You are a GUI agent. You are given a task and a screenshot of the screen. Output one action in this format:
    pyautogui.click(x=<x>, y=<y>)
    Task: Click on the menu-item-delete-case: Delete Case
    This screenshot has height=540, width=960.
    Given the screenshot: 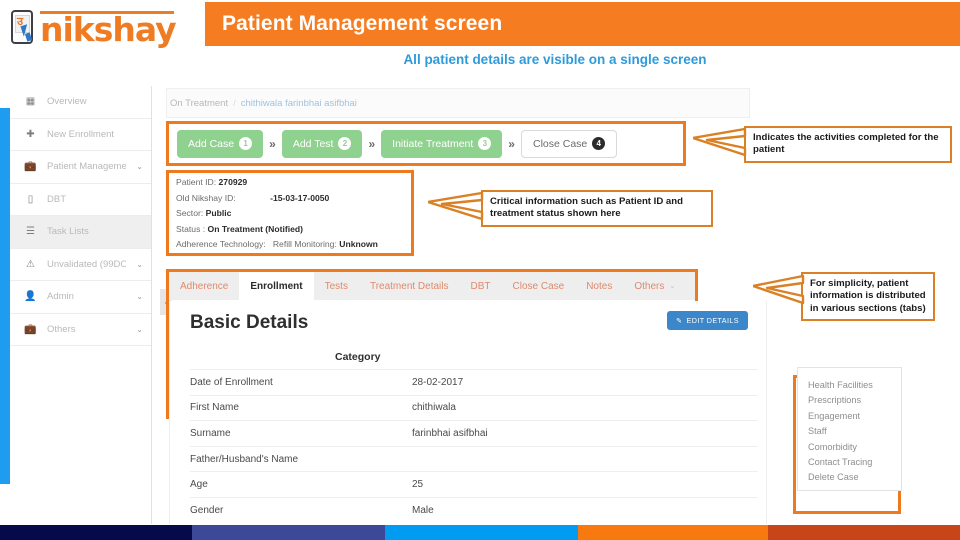 What is the action you would take?
    pyautogui.click(x=854, y=477)
    